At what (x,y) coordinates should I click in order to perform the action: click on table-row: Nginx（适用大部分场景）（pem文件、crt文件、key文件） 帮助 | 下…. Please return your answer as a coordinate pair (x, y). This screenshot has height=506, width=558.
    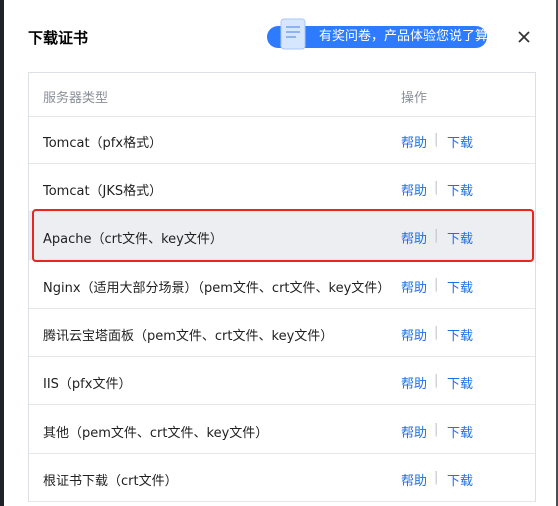
    Looking at the image, I should click on (282, 285).